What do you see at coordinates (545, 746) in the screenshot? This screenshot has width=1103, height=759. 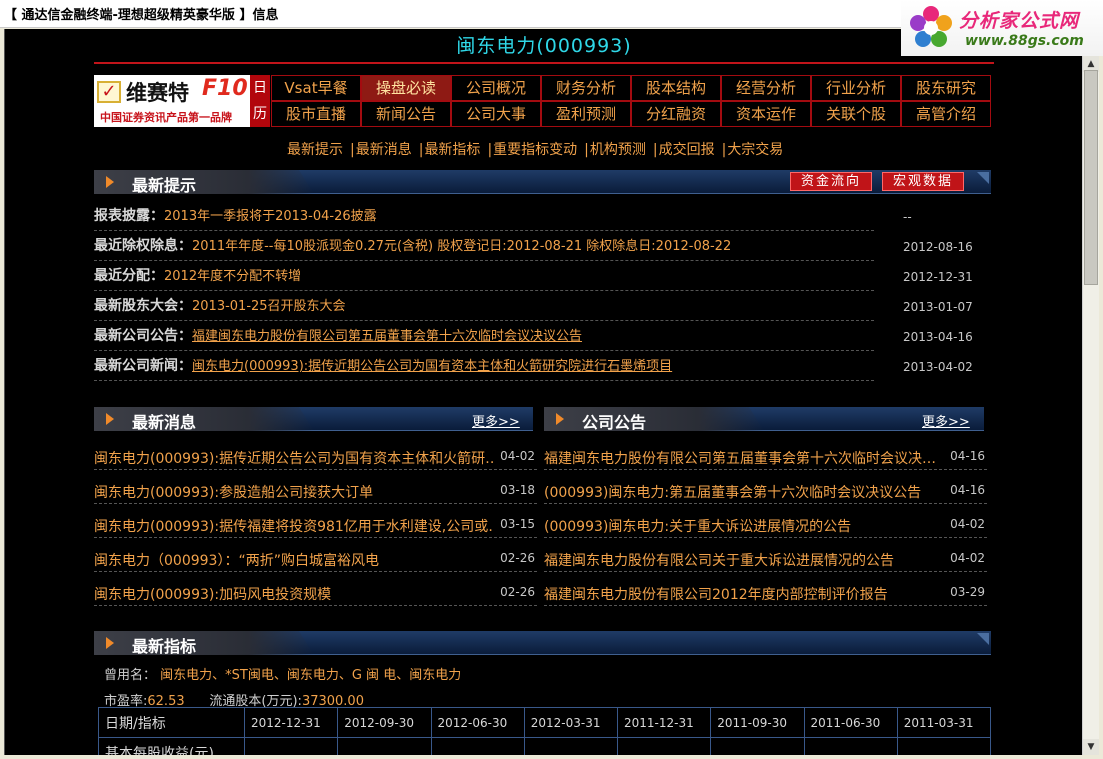 I see `table-row: 基本每股收益(元)` at bounding box center [545, 746].